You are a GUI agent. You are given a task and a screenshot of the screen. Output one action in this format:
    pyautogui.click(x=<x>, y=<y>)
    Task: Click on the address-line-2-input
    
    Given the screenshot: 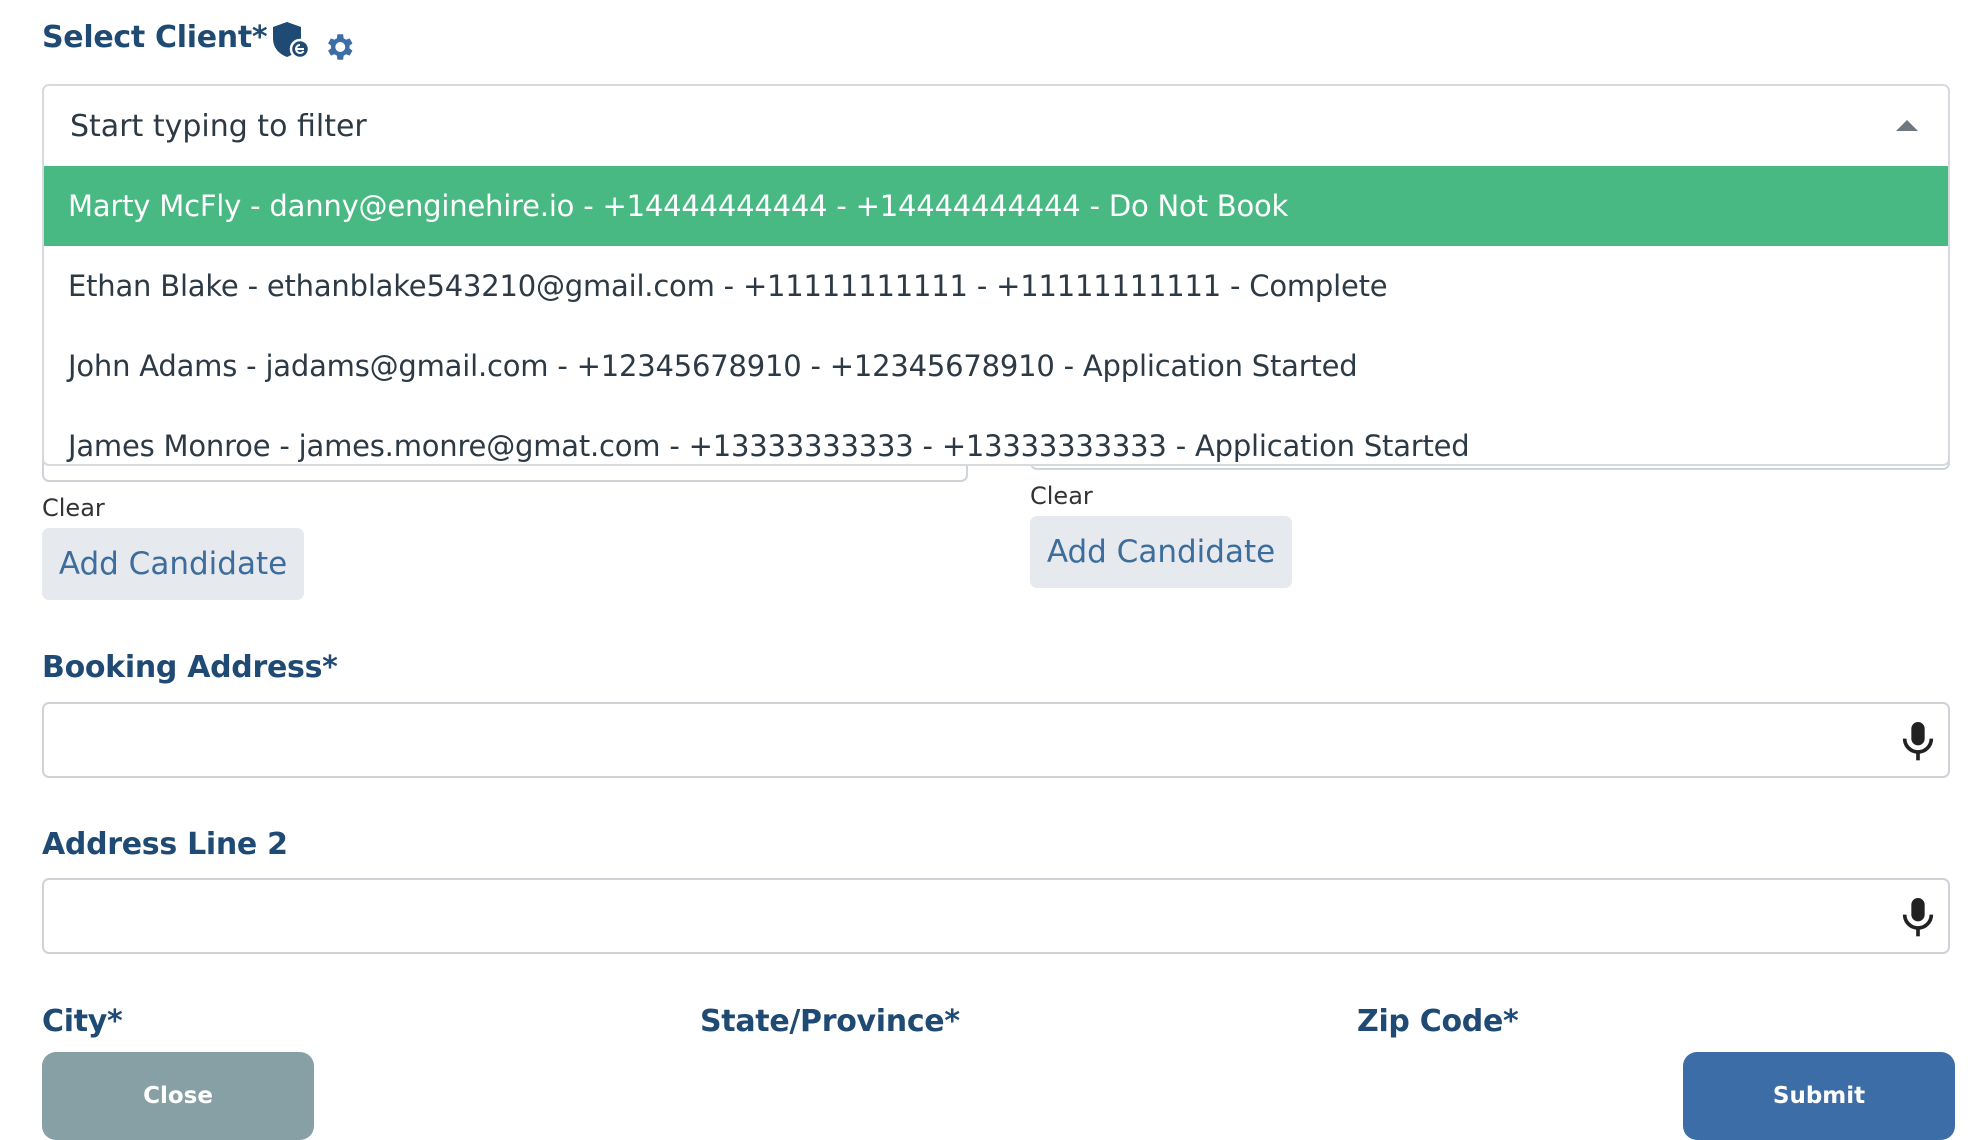 What is the action you would take?
    pyautogui.click(x=996, y=916)
    